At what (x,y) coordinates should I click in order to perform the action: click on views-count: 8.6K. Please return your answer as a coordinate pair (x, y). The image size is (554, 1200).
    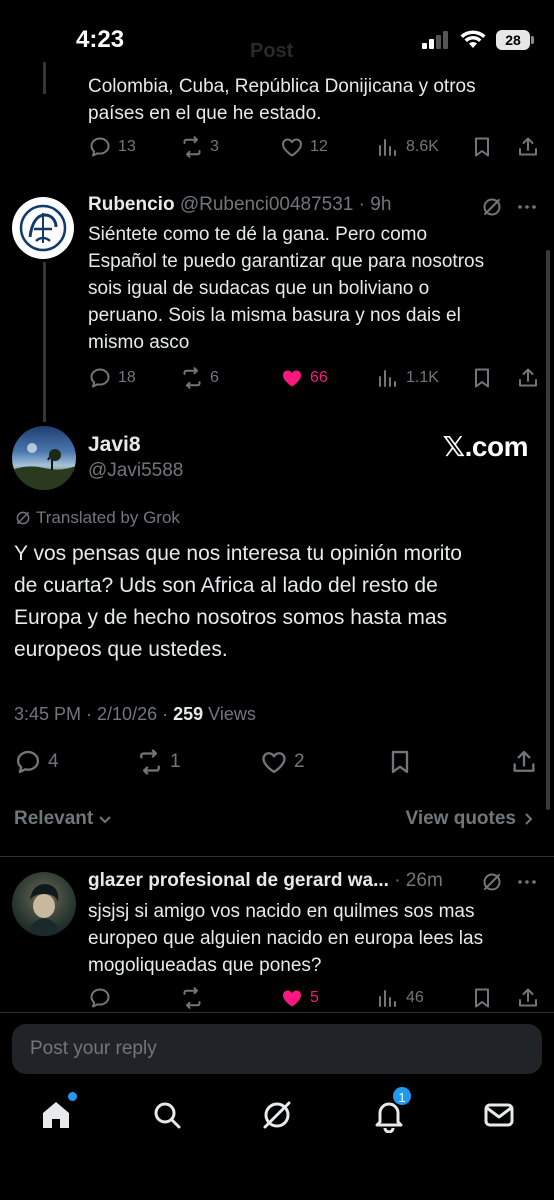
    Looking at the image, I should click on (422, 146).